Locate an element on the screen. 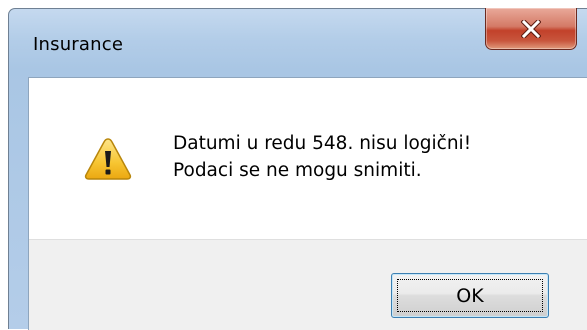 The height and width of the screenshot is (330, 587). close-x-icon is located at coordinates (531, 28).